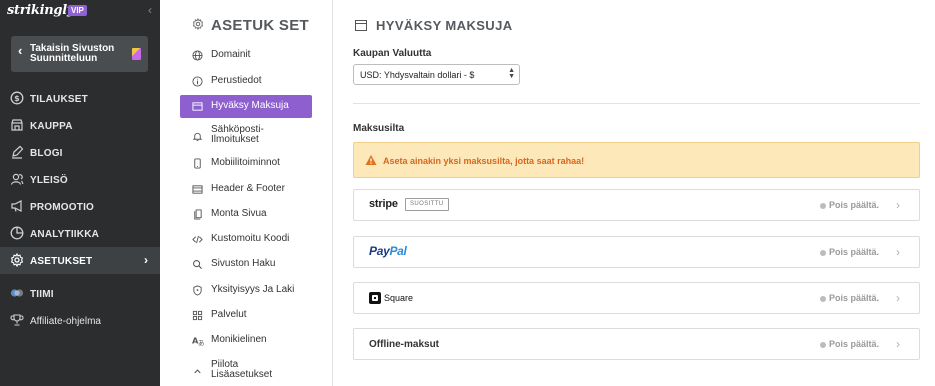  I want to click on settings-item-label: Sähköposti- Ilmoitukset, so click(237, 135).